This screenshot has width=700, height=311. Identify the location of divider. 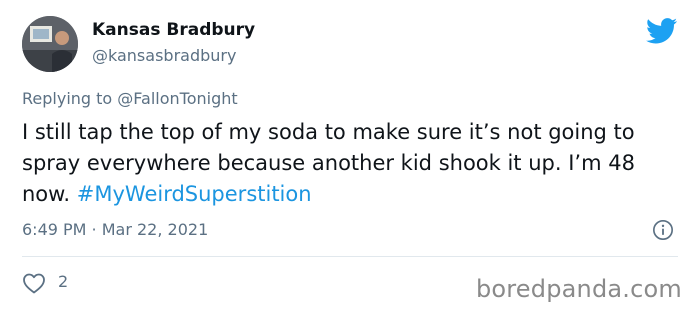
(350, 256).